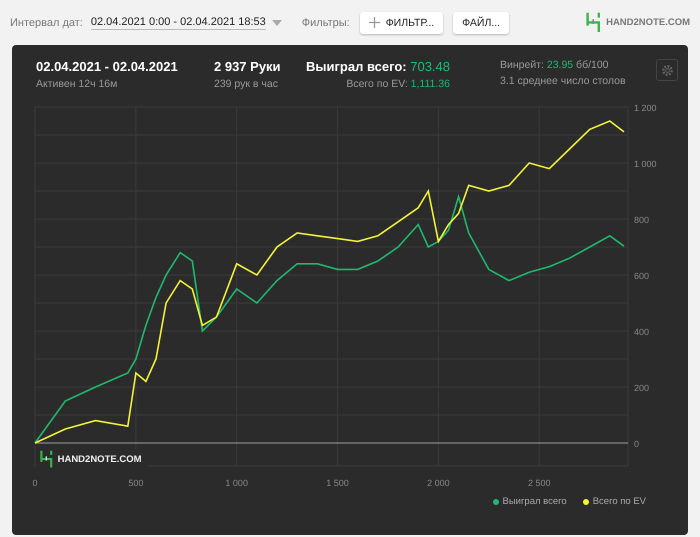 The image size is (700, 537). I want to click on axis-label: 800, so click(642, 220).